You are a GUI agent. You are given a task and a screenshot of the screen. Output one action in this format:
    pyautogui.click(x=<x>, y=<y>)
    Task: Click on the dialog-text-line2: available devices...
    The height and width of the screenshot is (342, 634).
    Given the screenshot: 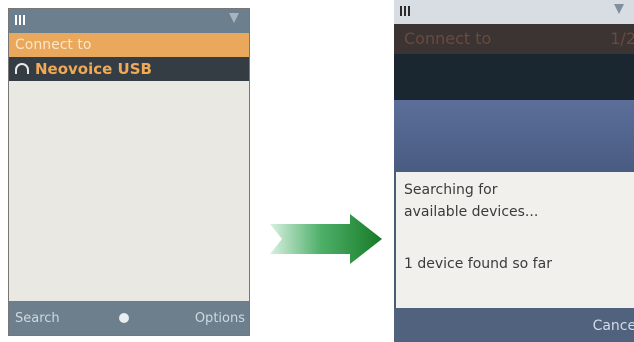 What is the action you would take?
    pyautogui.click(x=471, y=212)
    